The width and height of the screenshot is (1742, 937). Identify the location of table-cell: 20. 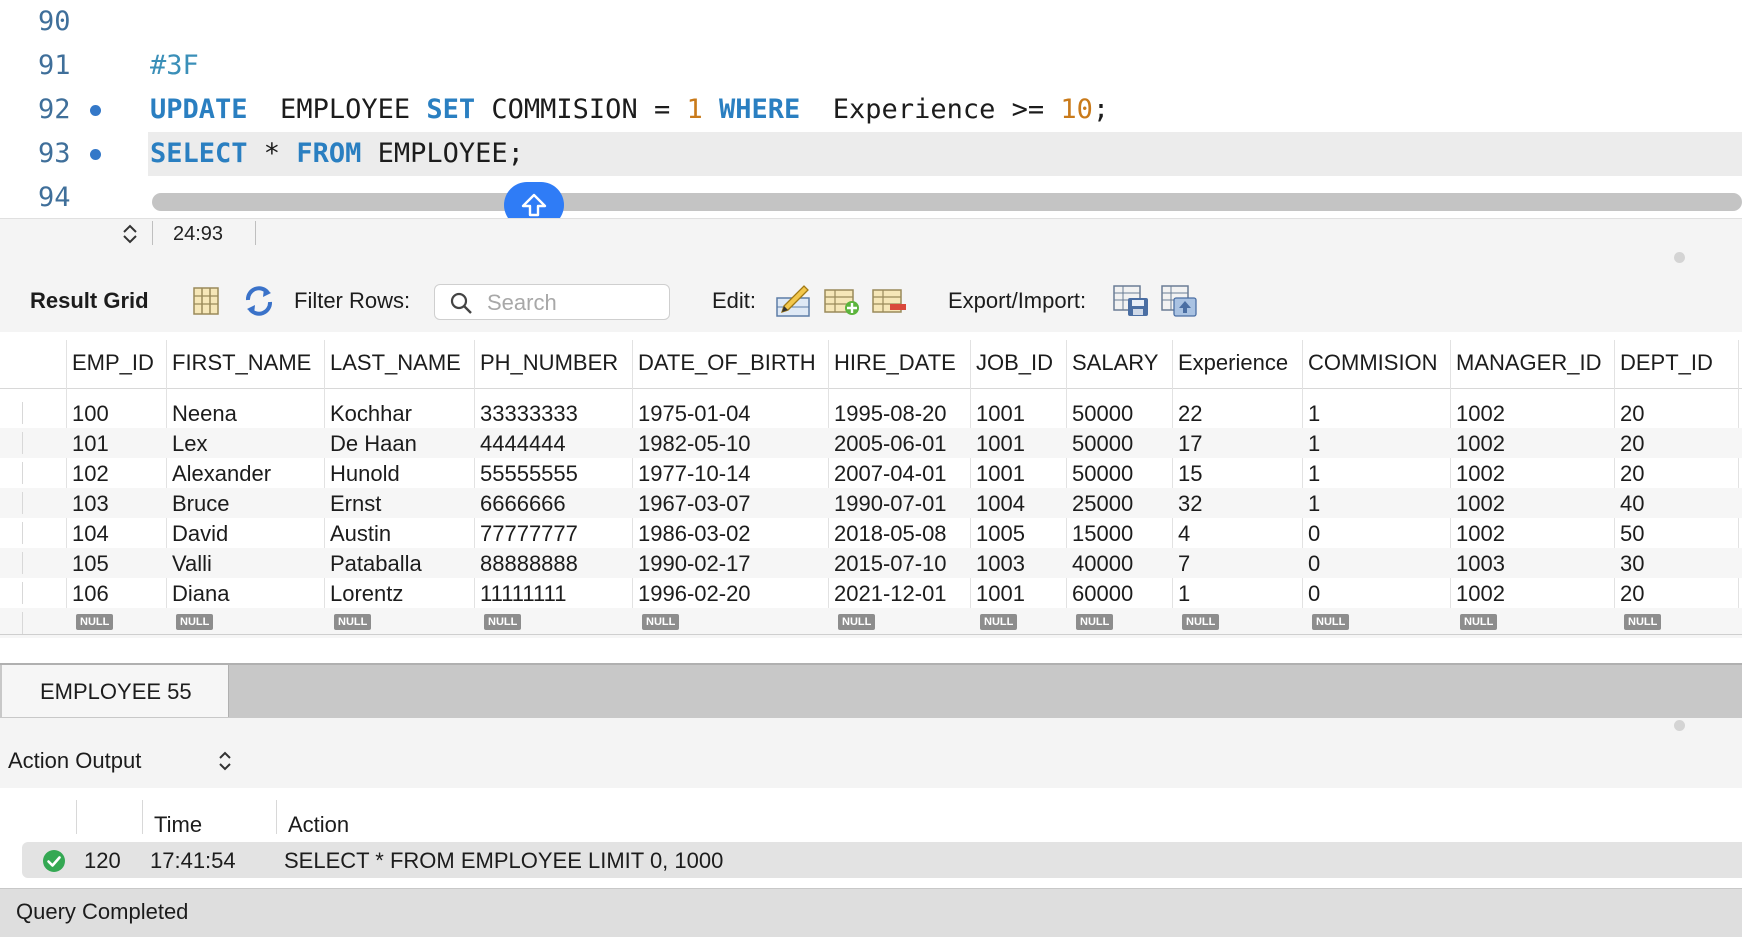
(1632, 594).